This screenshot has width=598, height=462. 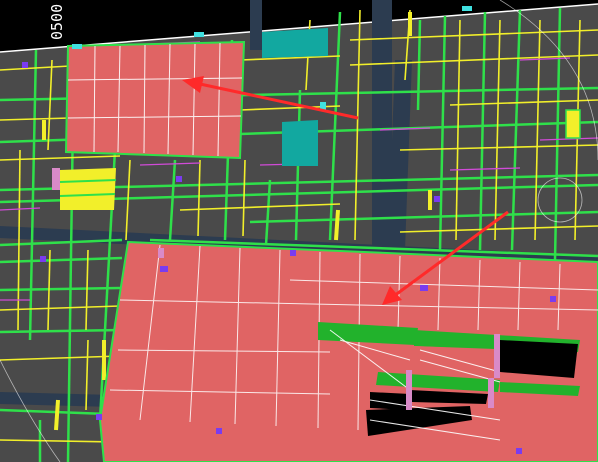 I want to click on upper-salmon-zone, so click(x=155, y=100).